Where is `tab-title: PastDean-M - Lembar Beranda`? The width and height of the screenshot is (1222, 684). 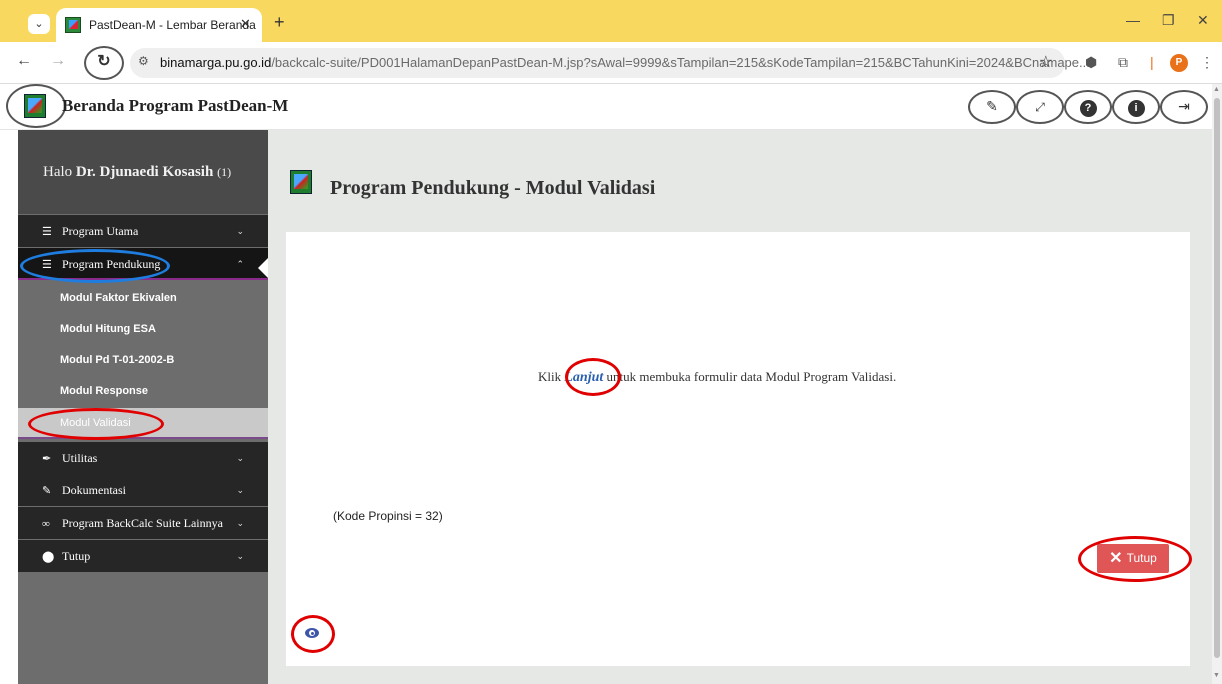 tab-title: PastDean-M - Lembar Beranda is located at coordinates (172, 25).